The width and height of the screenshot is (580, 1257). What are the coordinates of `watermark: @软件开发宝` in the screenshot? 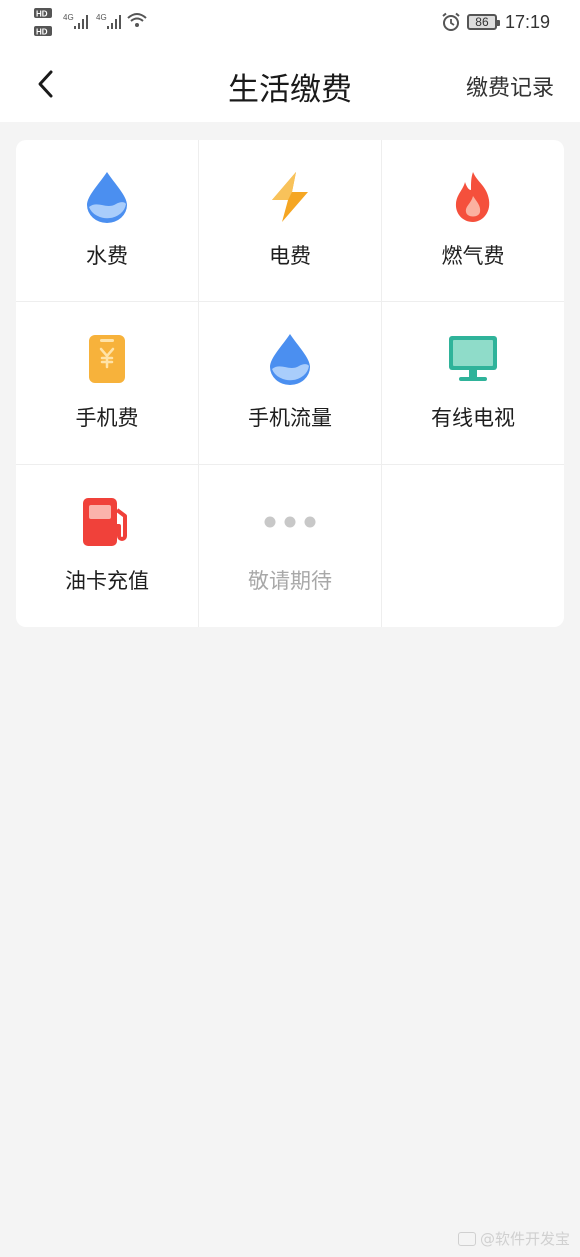 It's located at (513, 1238).